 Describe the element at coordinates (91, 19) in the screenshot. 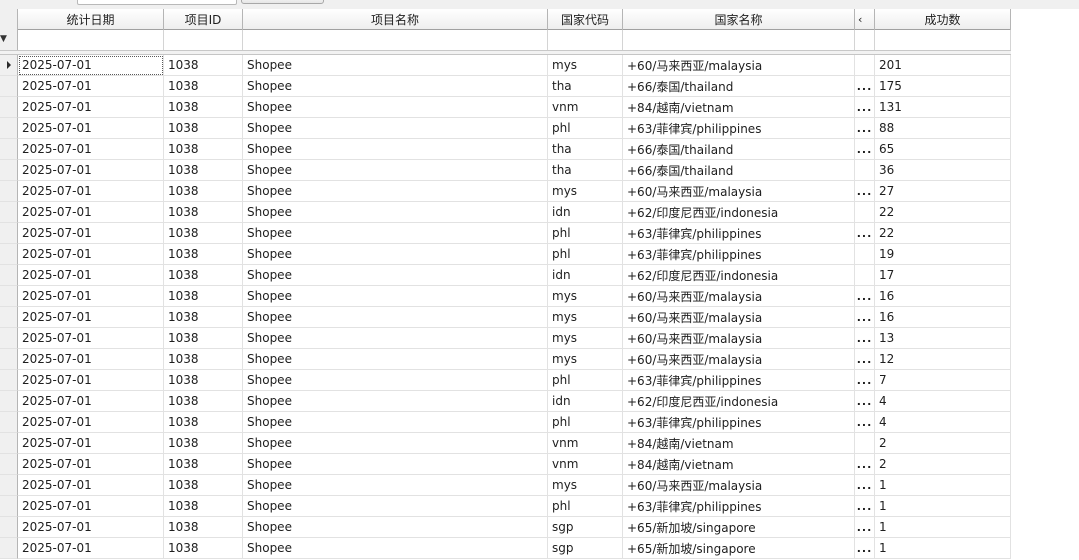

I see `column-header-date: 统计日期` at that location.